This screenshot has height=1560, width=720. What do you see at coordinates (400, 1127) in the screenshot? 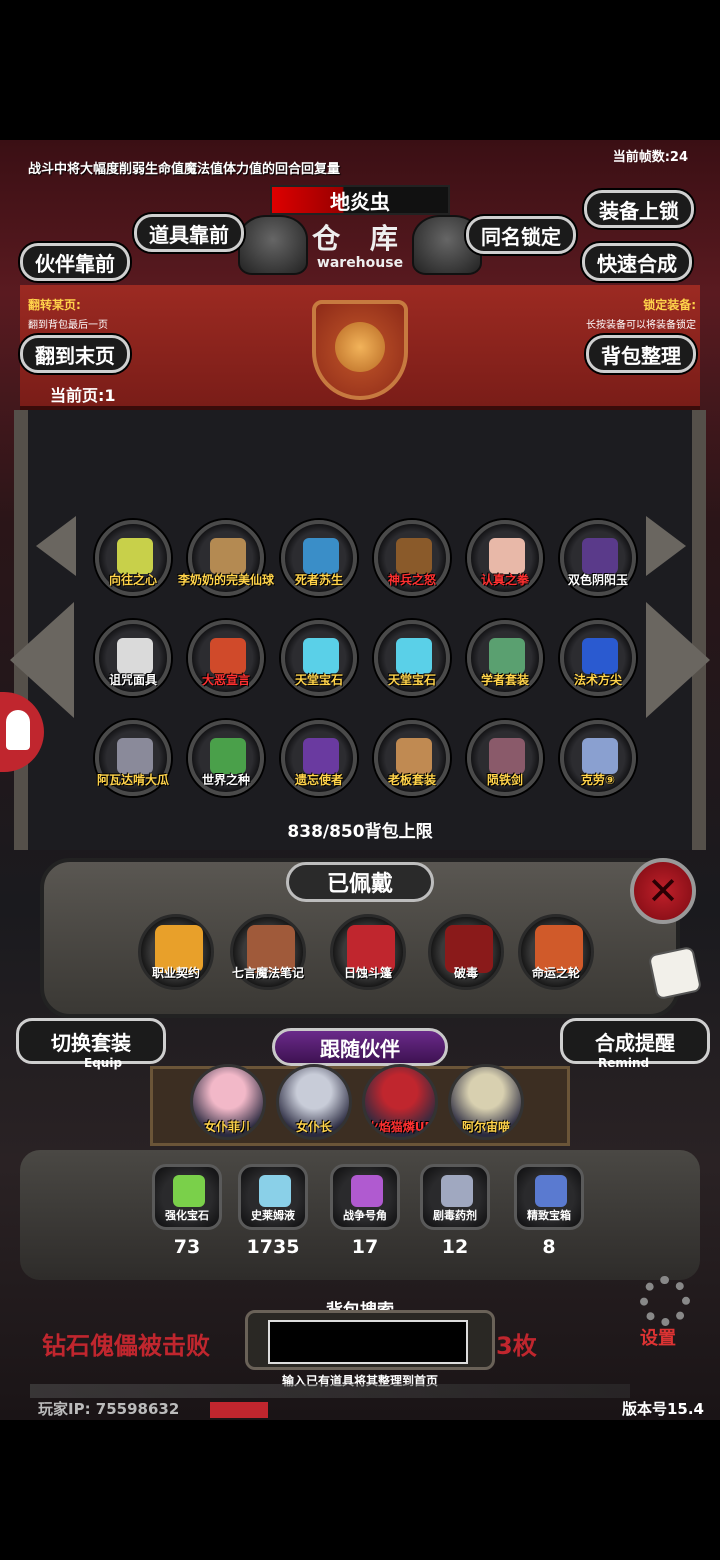
I see `partner-label: 火焰猫燐UP` at bounding box center [400, 1127].